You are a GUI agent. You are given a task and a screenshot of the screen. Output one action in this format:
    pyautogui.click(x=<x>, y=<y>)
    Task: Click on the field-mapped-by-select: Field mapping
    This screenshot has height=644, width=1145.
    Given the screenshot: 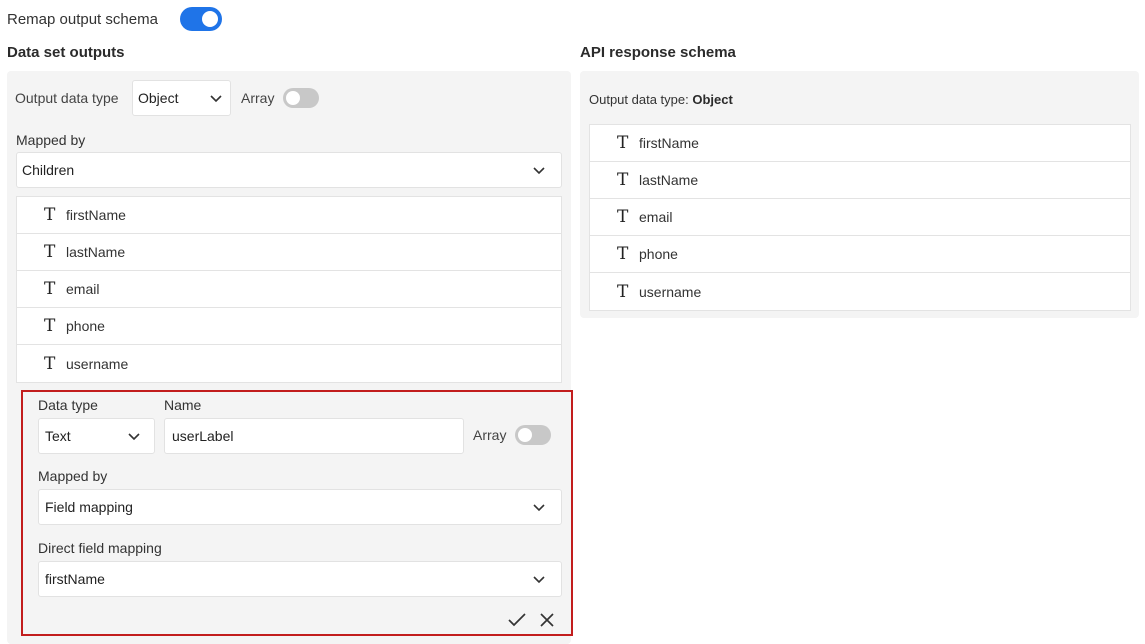 What is the action you would take?
    pyautogui.click(x=300, y=507)
    